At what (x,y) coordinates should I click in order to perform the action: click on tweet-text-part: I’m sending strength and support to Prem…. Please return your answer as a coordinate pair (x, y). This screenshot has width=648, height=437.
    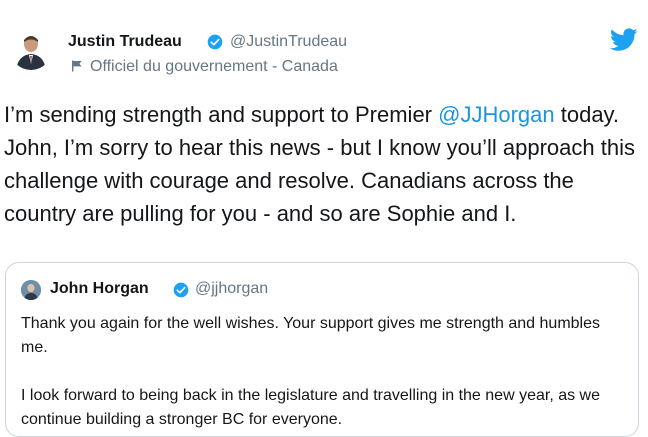
    Looking at the image, I should click on (221, 114).